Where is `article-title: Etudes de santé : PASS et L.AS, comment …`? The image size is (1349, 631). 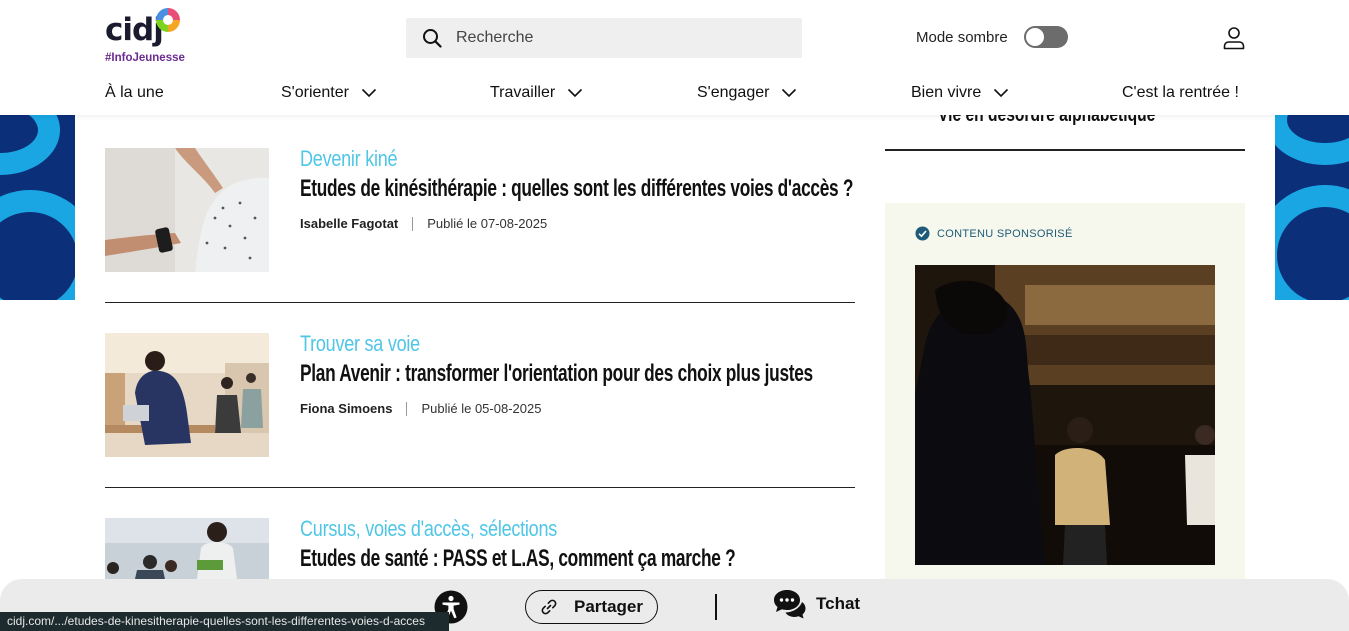 article-title: Etudes de santé : PASS et L.AS, comment … is located at coordinates (518, 559).